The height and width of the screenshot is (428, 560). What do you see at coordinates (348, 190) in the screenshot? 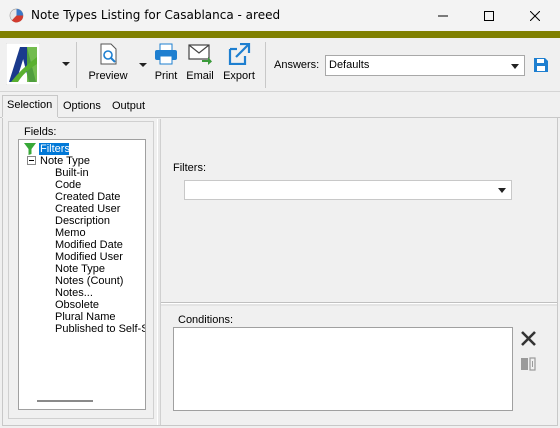
I see `filters-select` at bounding box center [348, 190].